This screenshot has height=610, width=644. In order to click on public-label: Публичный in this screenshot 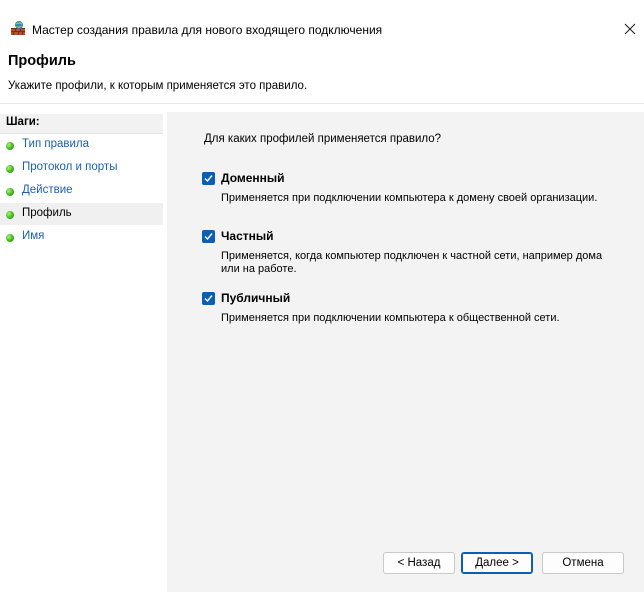, I will do `click(255, 298)`.